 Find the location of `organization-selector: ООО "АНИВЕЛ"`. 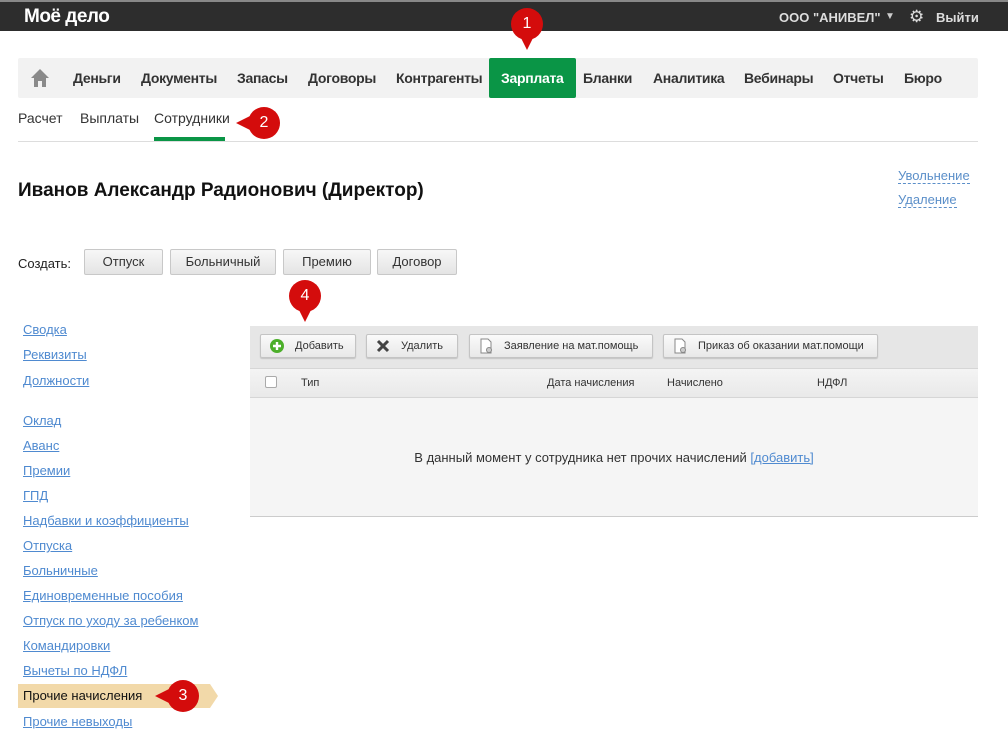

organization-selector: ООО "АНИВЕЛ" is located at coordinates (830, 17).